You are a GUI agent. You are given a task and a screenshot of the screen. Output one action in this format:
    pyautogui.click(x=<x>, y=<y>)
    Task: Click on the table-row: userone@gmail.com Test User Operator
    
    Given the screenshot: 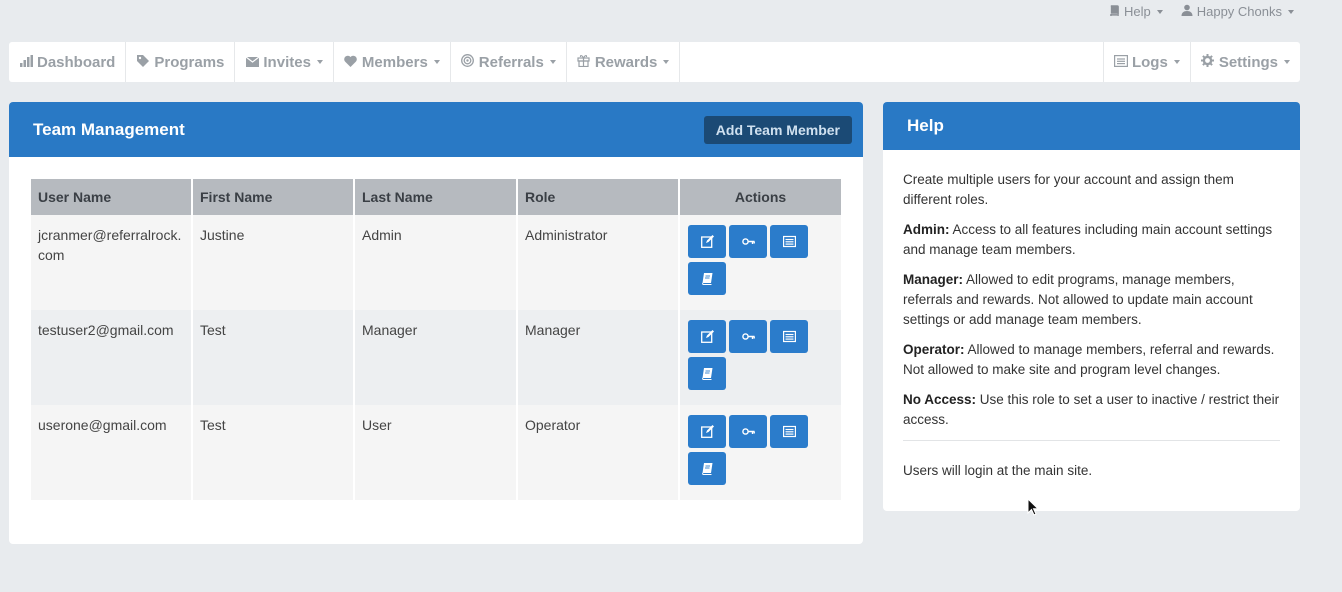 What is the action you would take?
    pyautogui.click(x=436, y=452)
    